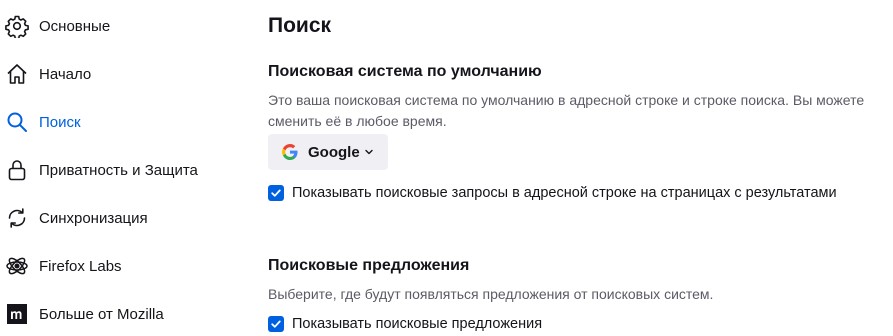 This screenshot has width=893, height=336. What do you see at coordinates (276, 193) in the screenshot?
I see `show-search-terms-checkbox` at bounding box center [276, 193].